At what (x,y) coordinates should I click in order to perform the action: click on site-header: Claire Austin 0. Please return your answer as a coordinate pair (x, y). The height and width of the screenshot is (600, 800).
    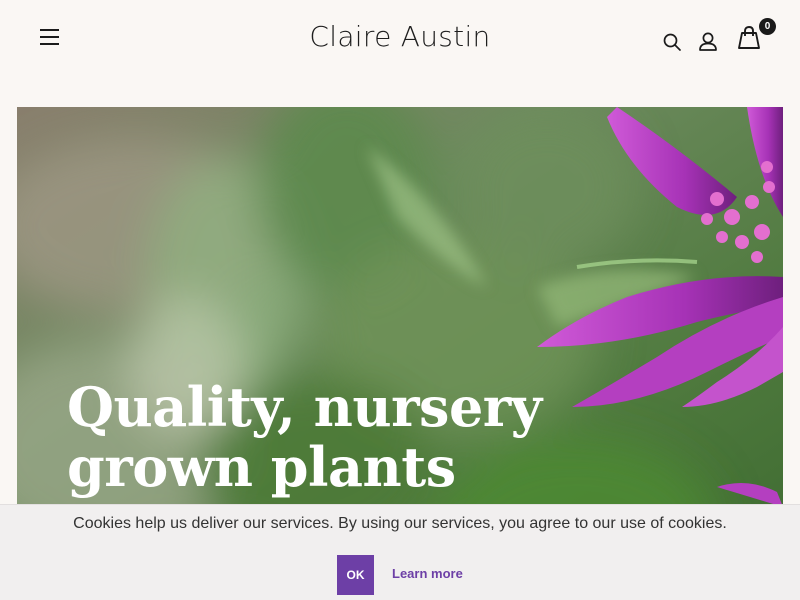
    Looking at the image, I should click on (400, 39).